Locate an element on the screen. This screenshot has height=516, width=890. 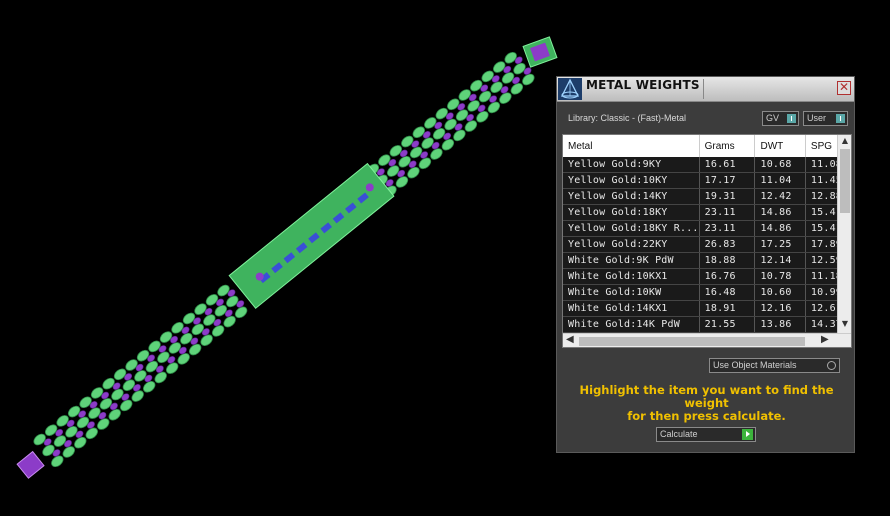
cell-dwt: 10.78 is located at coordinates (780, 276).